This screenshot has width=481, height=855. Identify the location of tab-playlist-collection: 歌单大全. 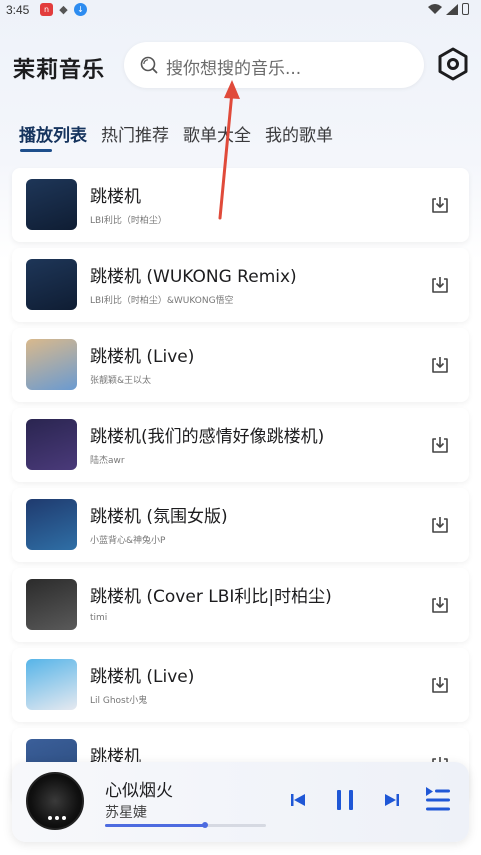
(217, 133).